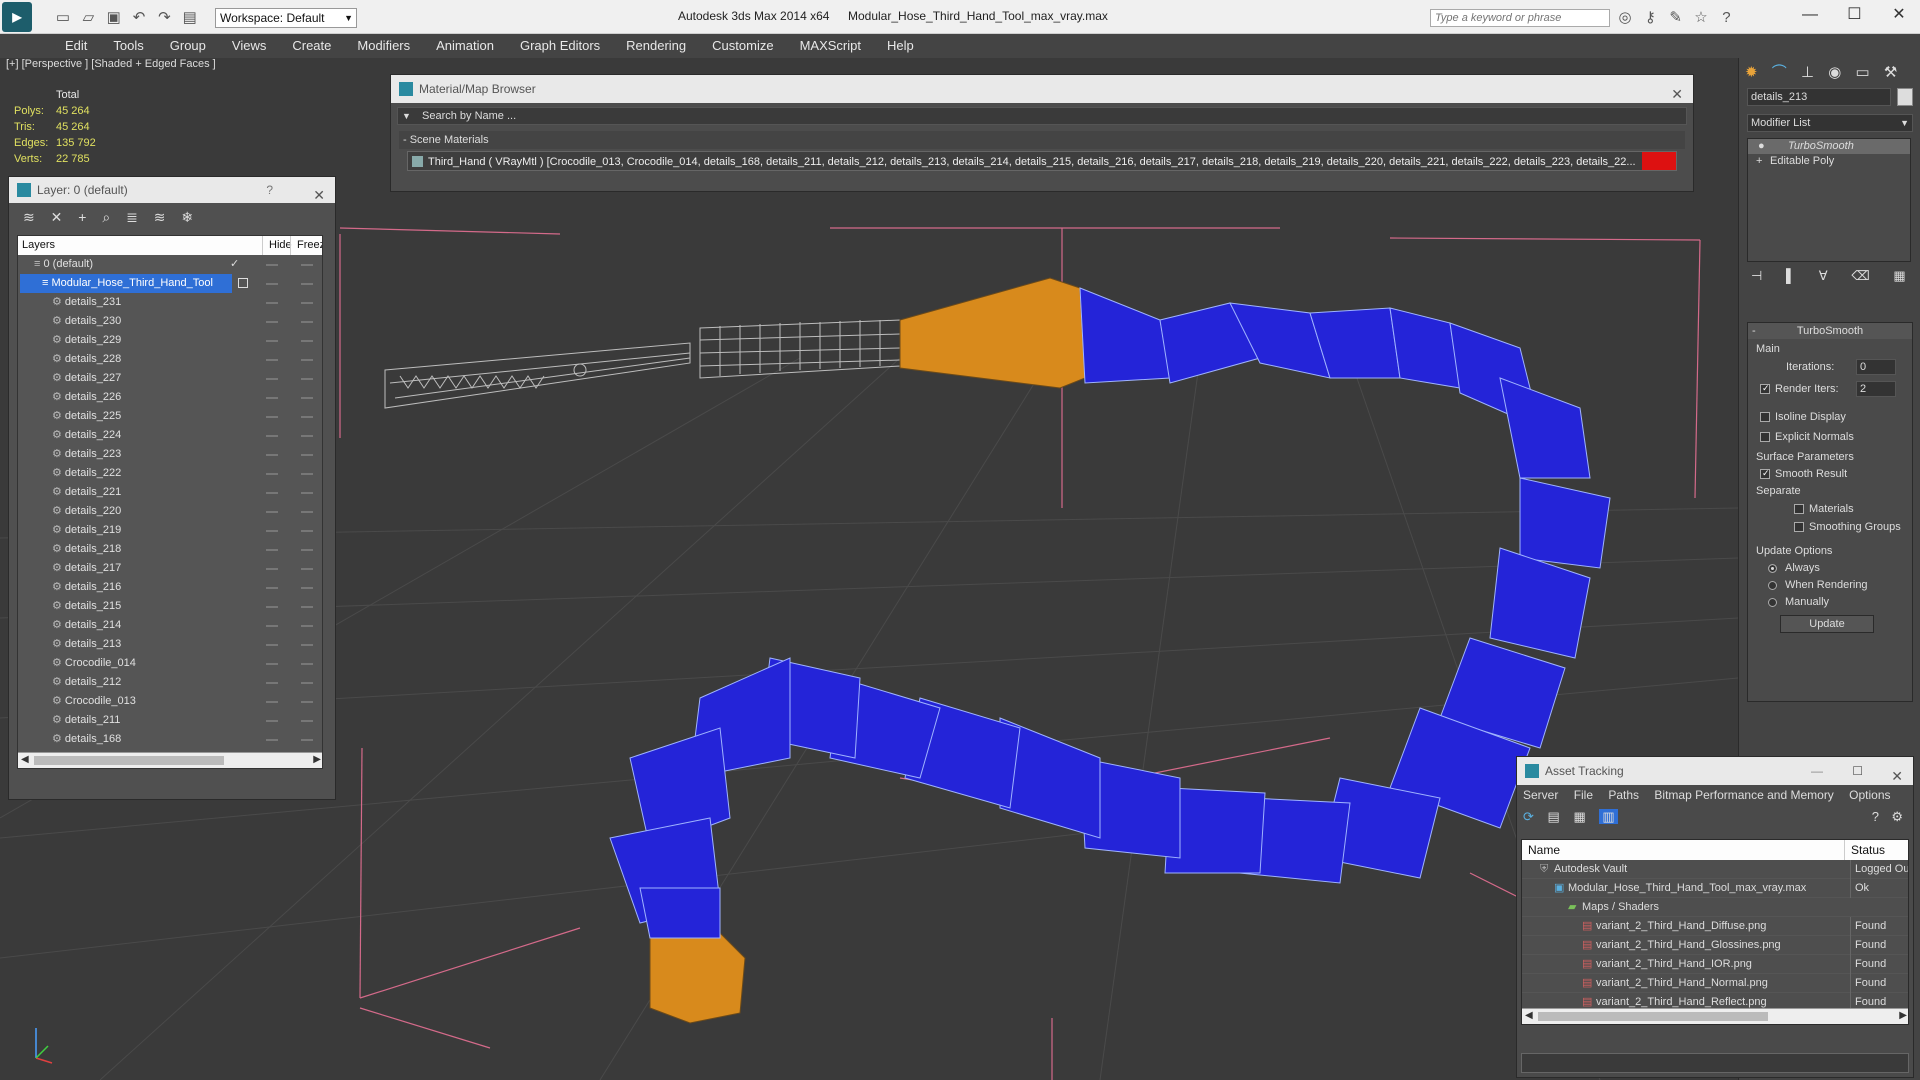  I want to click on settings-icon: ⚙, so click(1897, 817).